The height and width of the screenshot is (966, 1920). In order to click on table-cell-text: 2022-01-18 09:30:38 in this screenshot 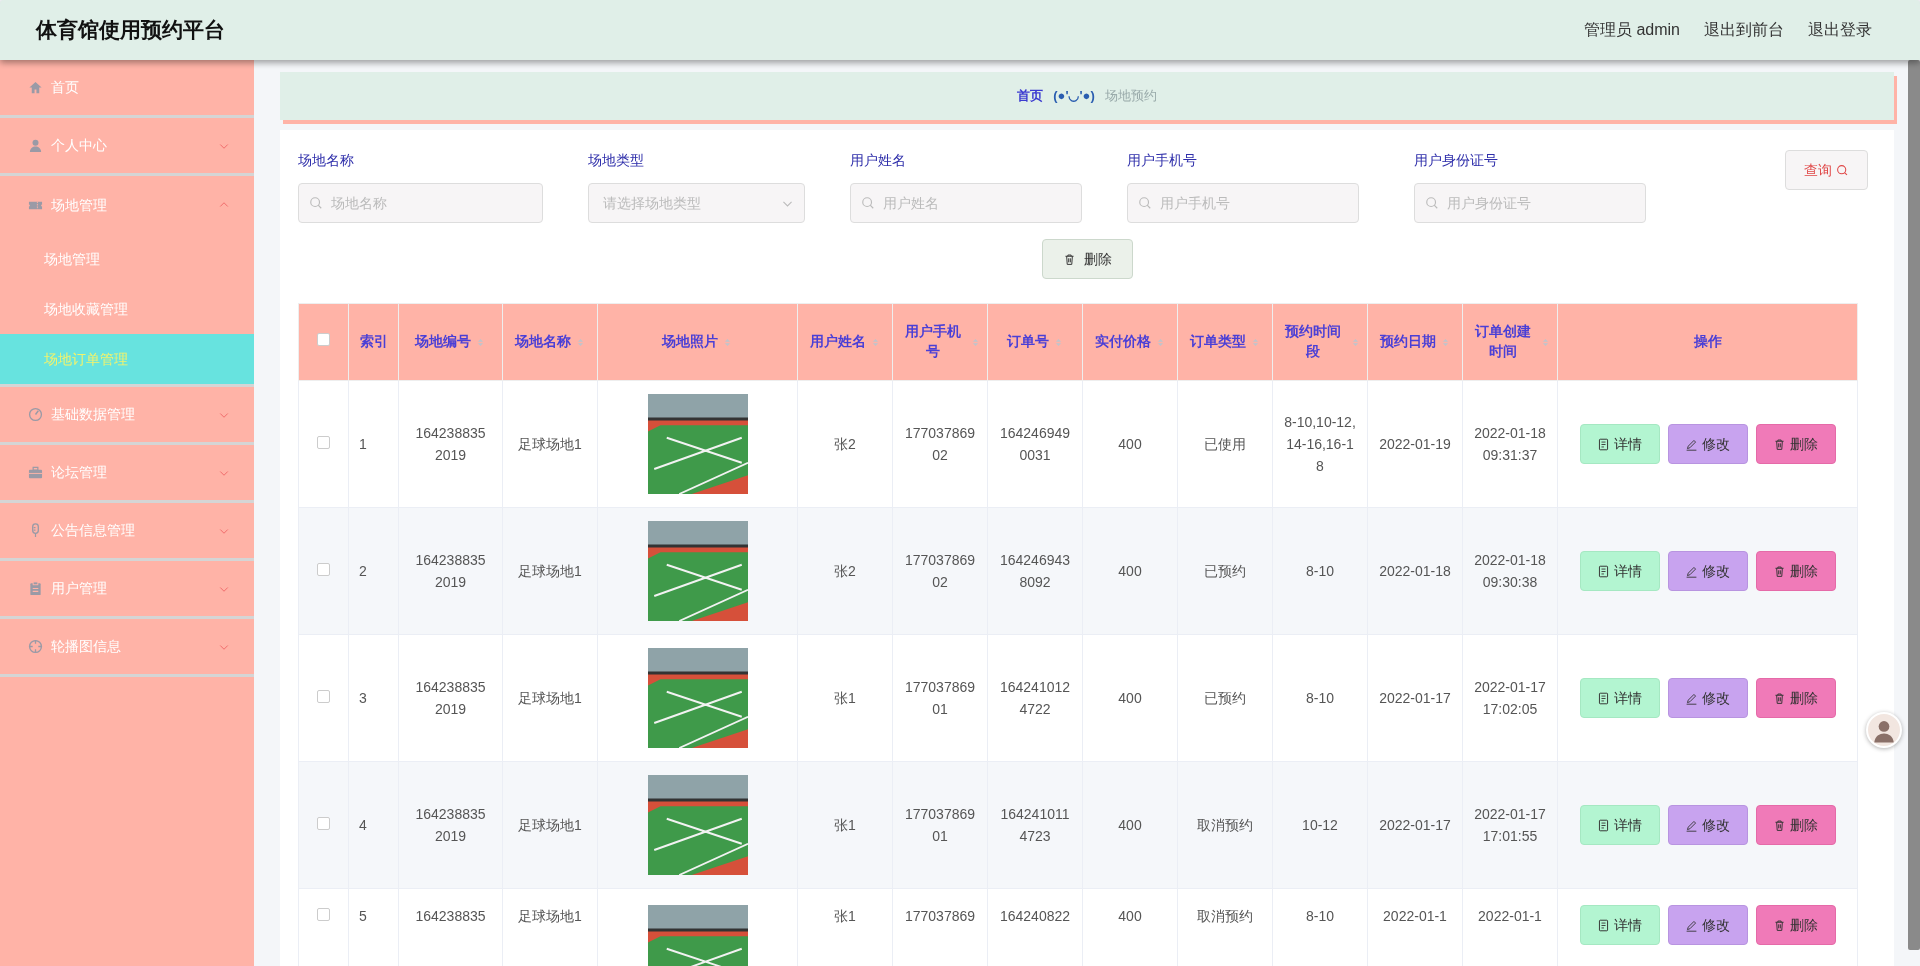, I will do `click(1510, 571)`.